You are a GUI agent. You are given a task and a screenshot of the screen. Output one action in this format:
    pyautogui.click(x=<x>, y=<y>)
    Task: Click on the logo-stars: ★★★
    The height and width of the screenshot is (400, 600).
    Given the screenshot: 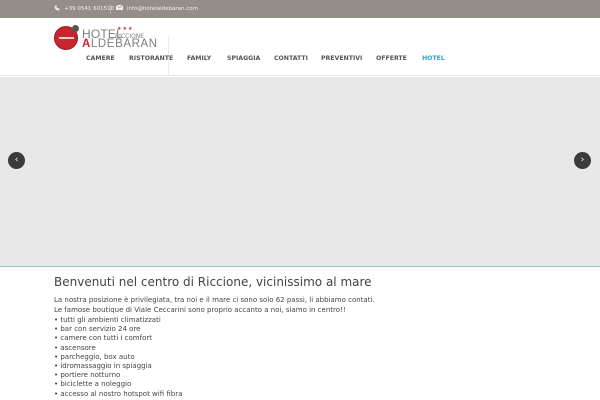 What is the action you would take?
    pyautogui.click(x=125, y=29)
    